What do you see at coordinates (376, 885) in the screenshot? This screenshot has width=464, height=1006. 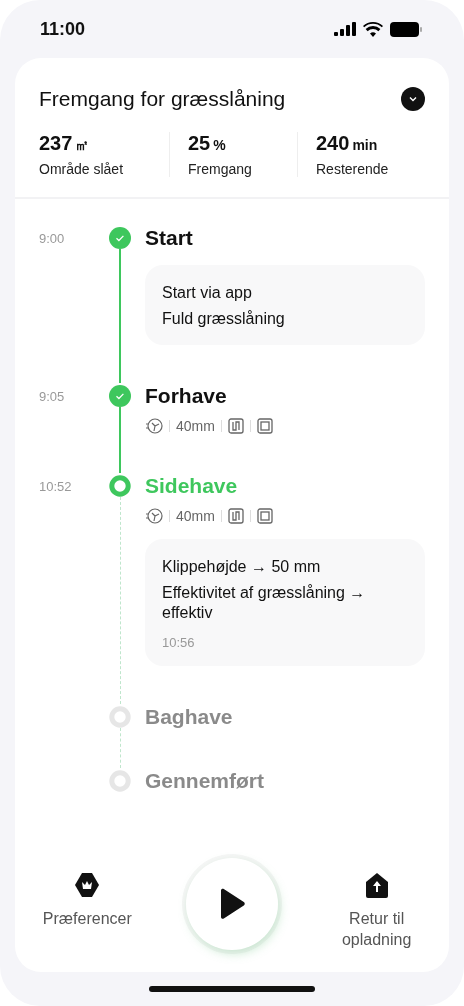 I see `home-arrow-icon` at bounding box center [376, 885].